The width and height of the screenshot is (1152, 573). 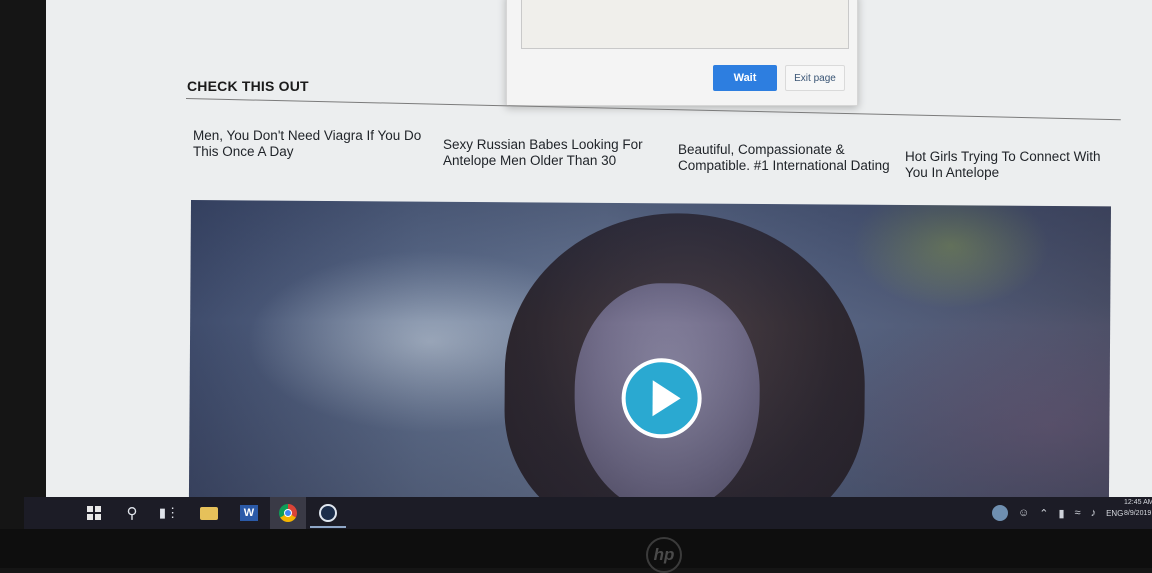 I want to click on search-icon: ⚲, so click(x=132, y=513).